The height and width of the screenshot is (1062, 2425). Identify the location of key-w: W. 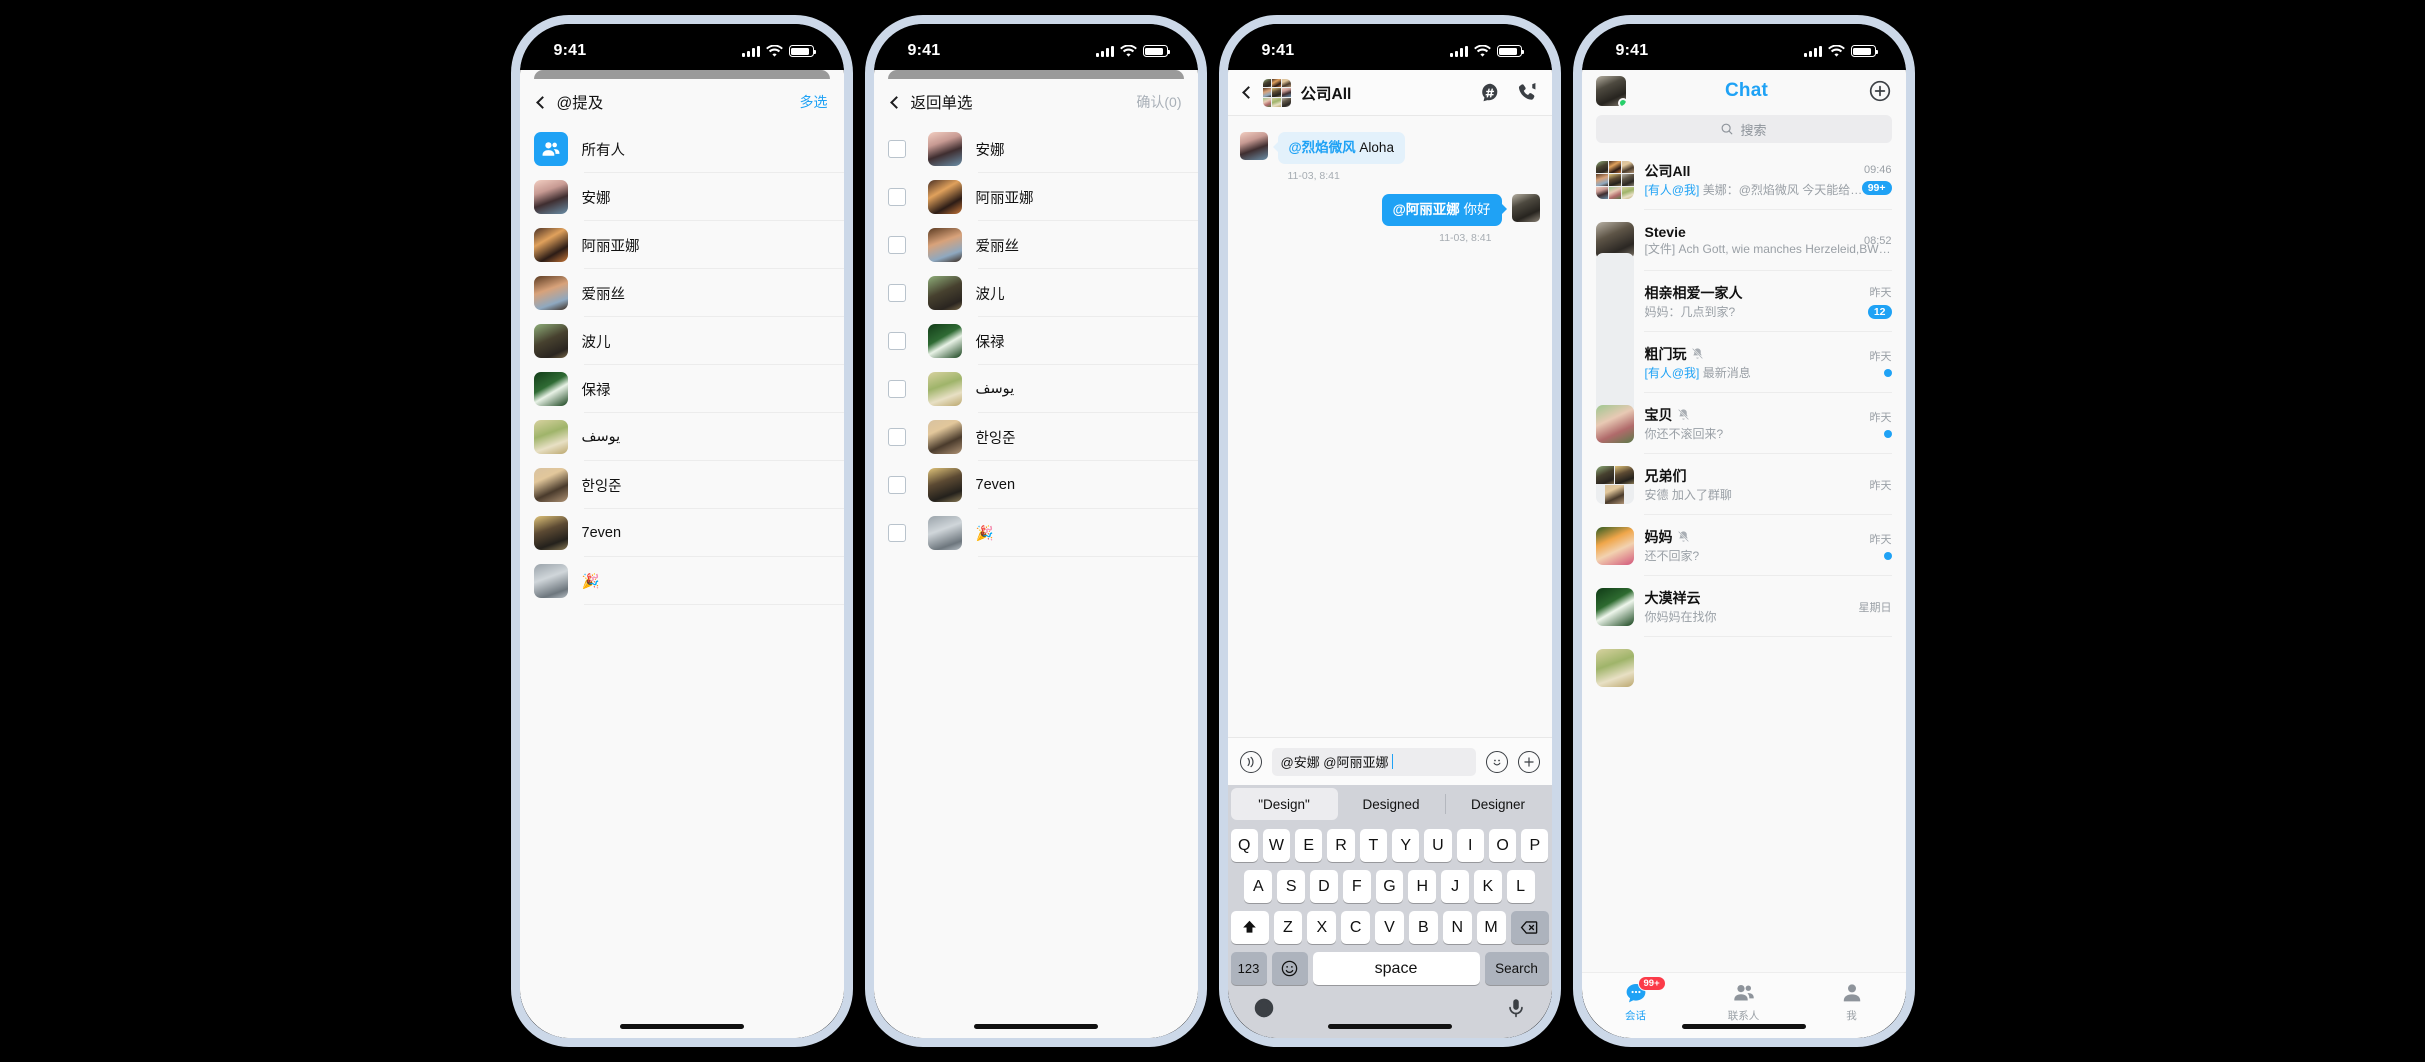
(1276, 845).